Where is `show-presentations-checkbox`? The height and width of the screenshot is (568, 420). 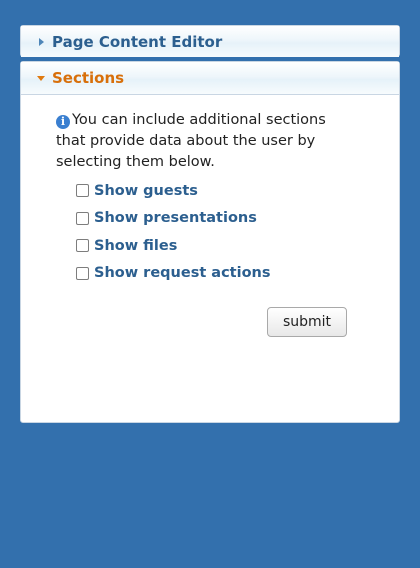
show-presentations-checkbox is located at coordinates (82, 218).